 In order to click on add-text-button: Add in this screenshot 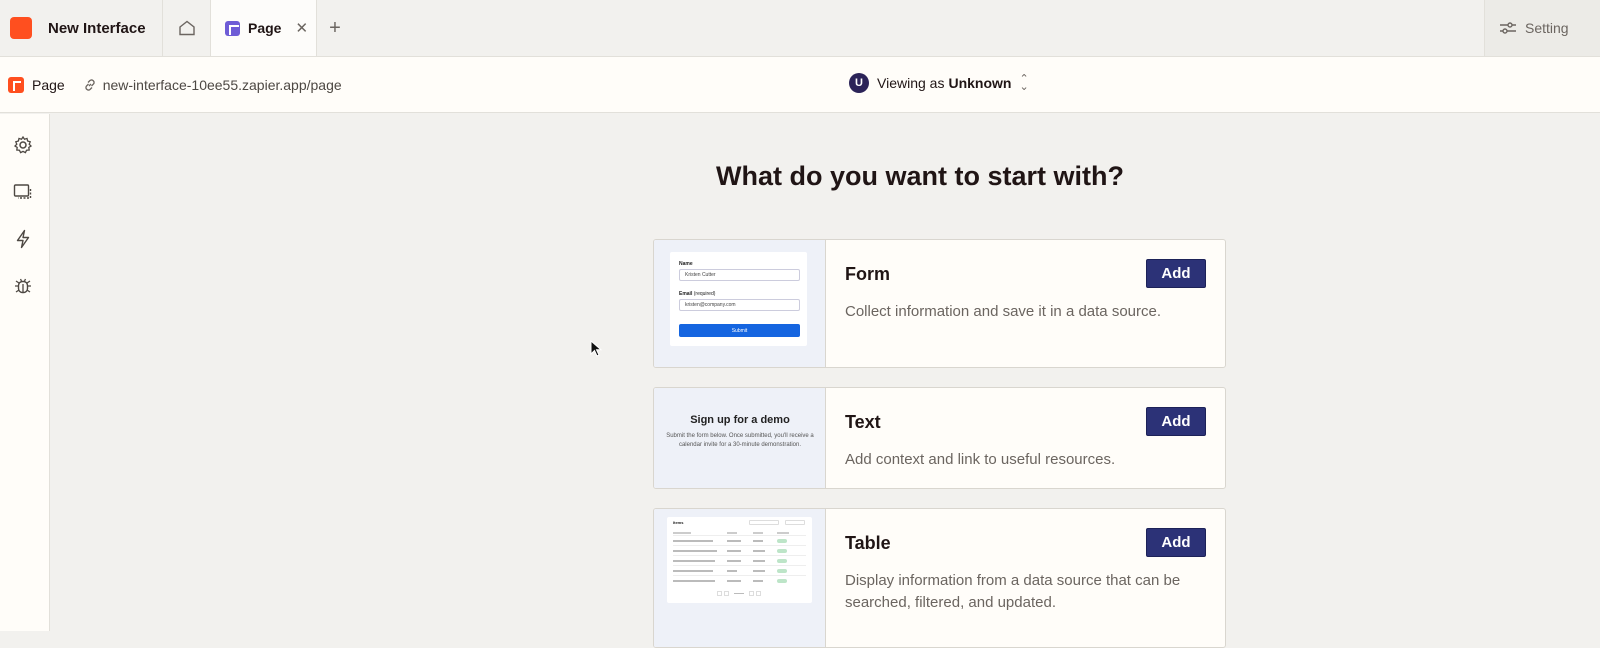, I will do `click(1176, 421)`.